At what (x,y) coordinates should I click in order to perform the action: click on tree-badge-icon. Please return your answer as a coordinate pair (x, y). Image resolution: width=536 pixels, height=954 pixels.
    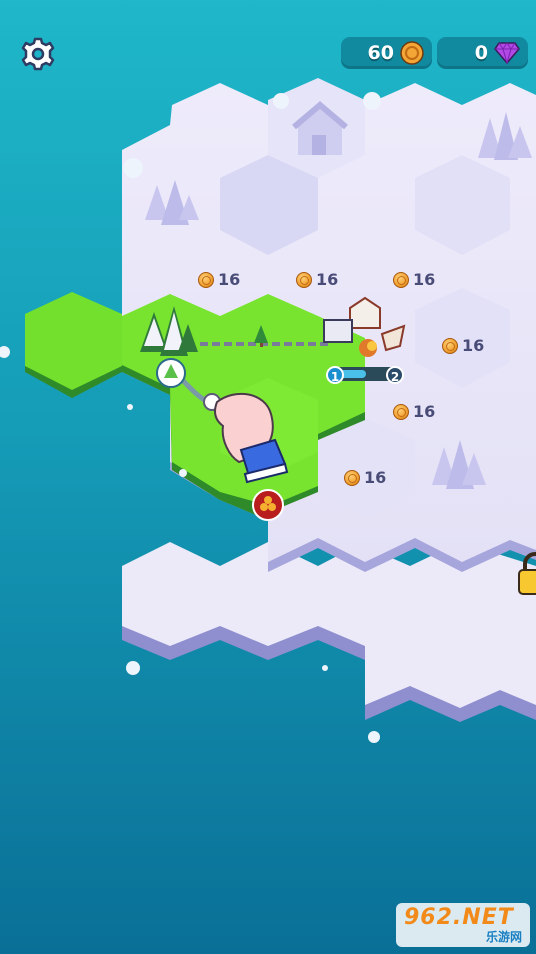
    Looking at the image, I should click on (171, 373).